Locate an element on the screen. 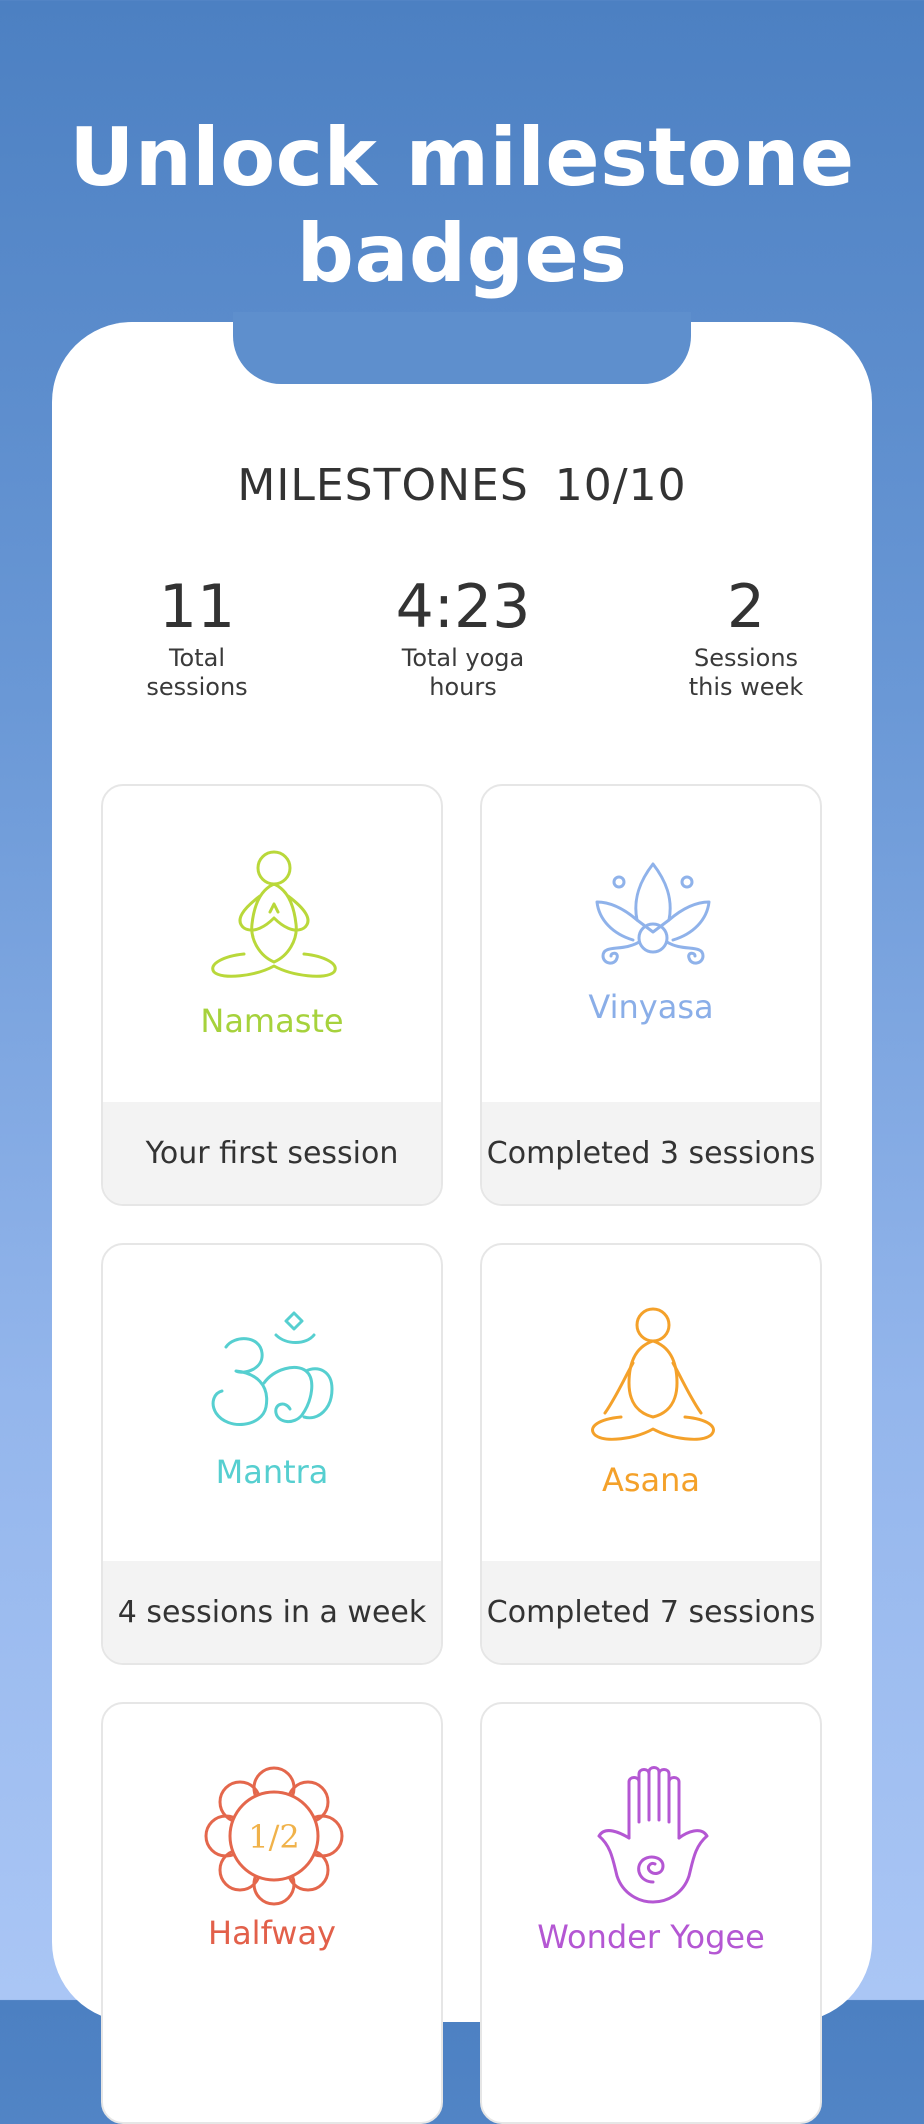 The height and width of the screenshot is (2124, 924). stat-total-sessions: 11 Total sessions is located at coordinates (197, 637).